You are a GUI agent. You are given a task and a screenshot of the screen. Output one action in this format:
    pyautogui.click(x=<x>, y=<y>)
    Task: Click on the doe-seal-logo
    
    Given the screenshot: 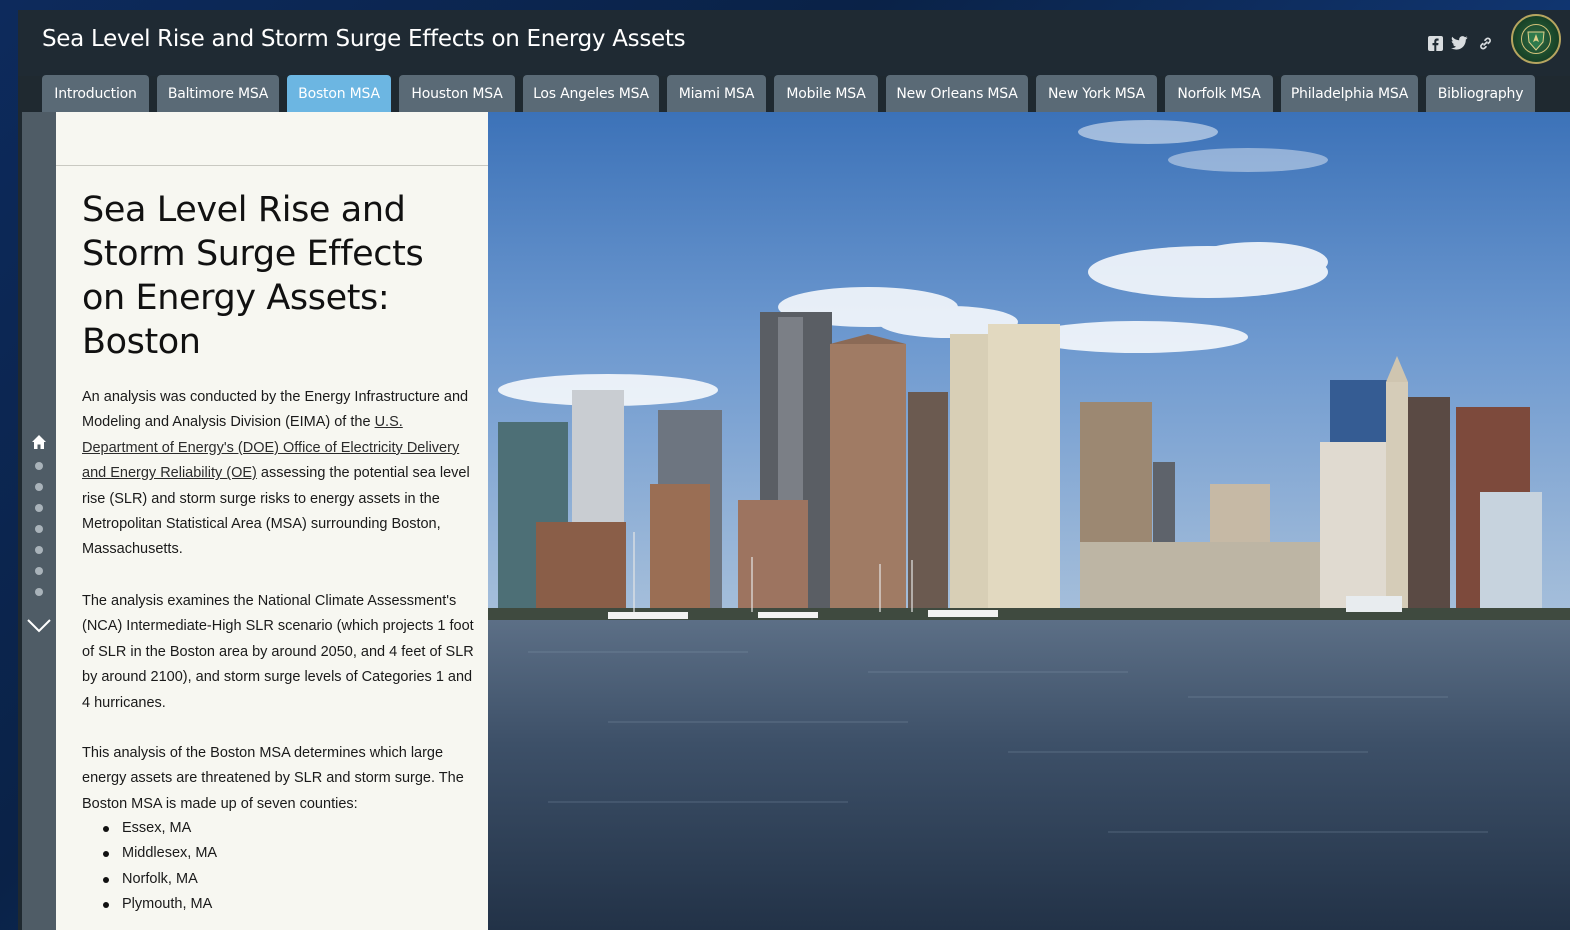 What is the action you would take?
    pyautogui.click(x=1536, y=39)
    